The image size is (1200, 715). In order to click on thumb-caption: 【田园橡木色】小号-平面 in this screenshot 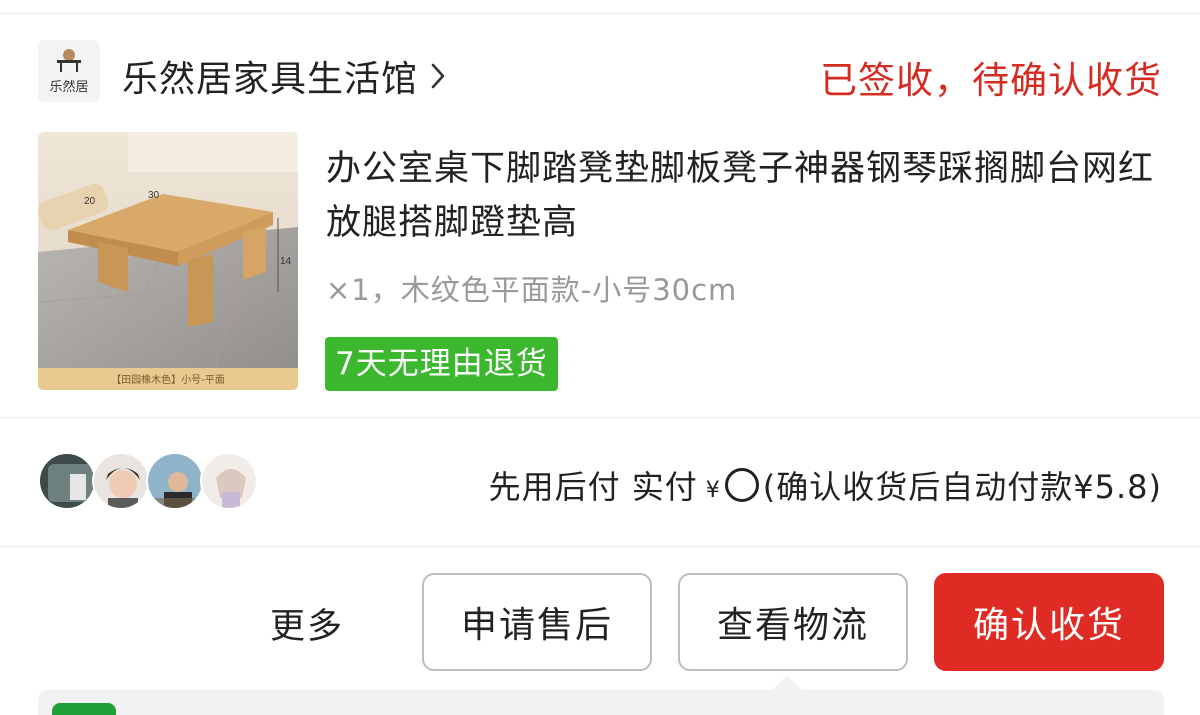, I will do `click(168, 379)`.